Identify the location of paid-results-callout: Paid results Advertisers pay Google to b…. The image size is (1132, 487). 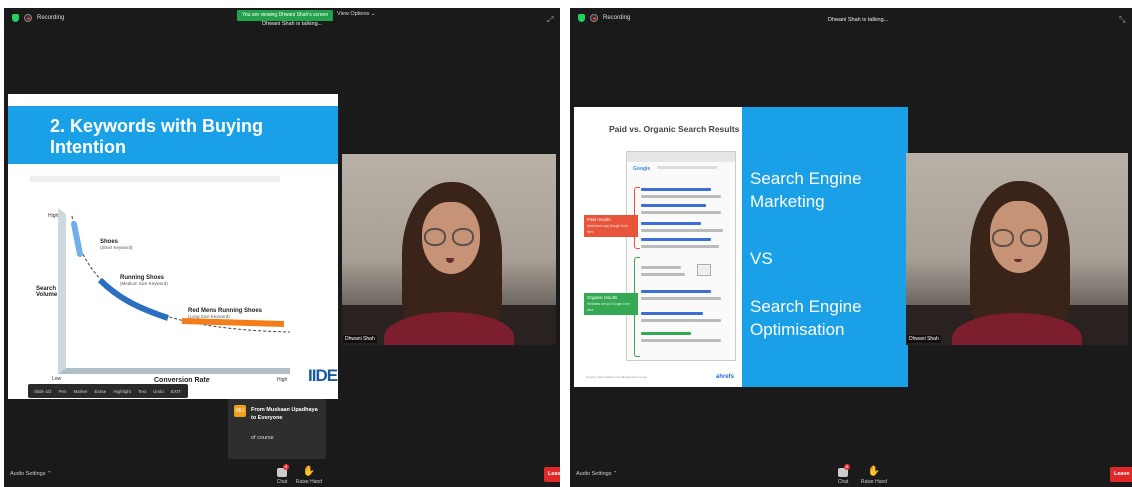
(611, 226).